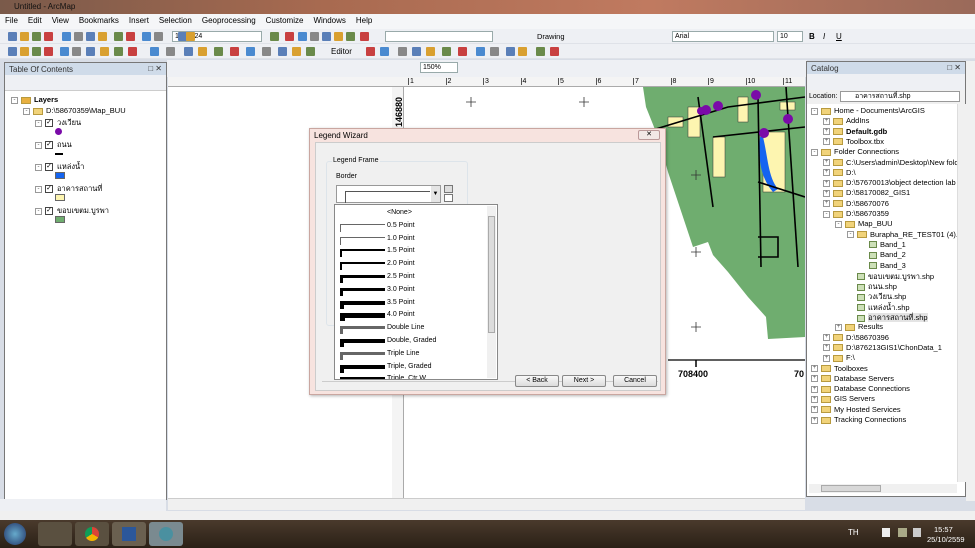 This screenshot has width=975, height=548. I want to click on catalog-item: - Map_BUU, so click(864, 223).